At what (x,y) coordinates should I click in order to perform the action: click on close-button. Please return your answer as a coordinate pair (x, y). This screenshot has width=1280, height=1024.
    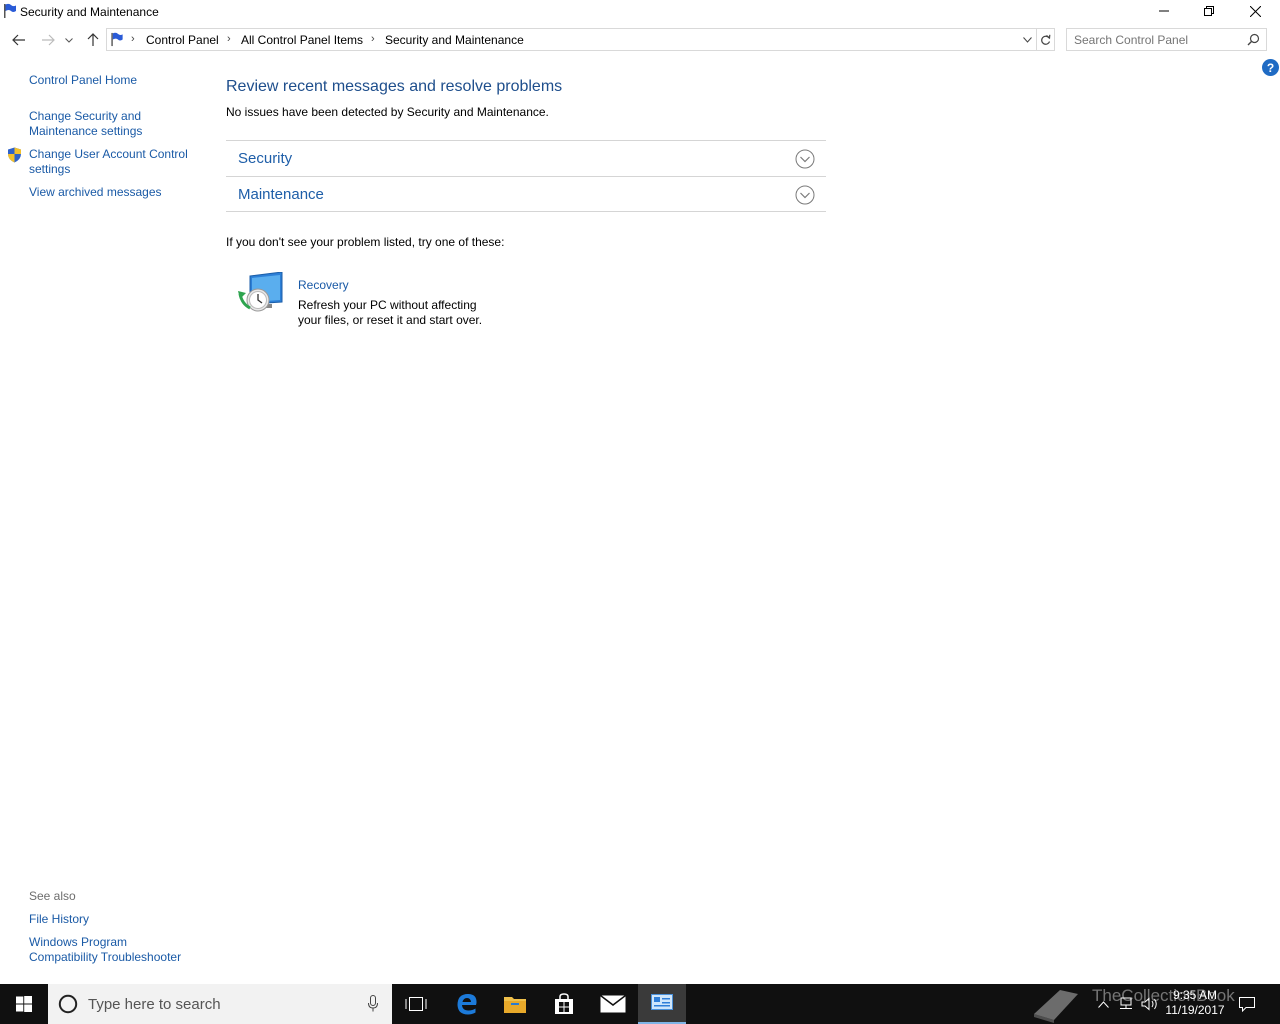
    Looking at the image, I should click on (1255, 11).